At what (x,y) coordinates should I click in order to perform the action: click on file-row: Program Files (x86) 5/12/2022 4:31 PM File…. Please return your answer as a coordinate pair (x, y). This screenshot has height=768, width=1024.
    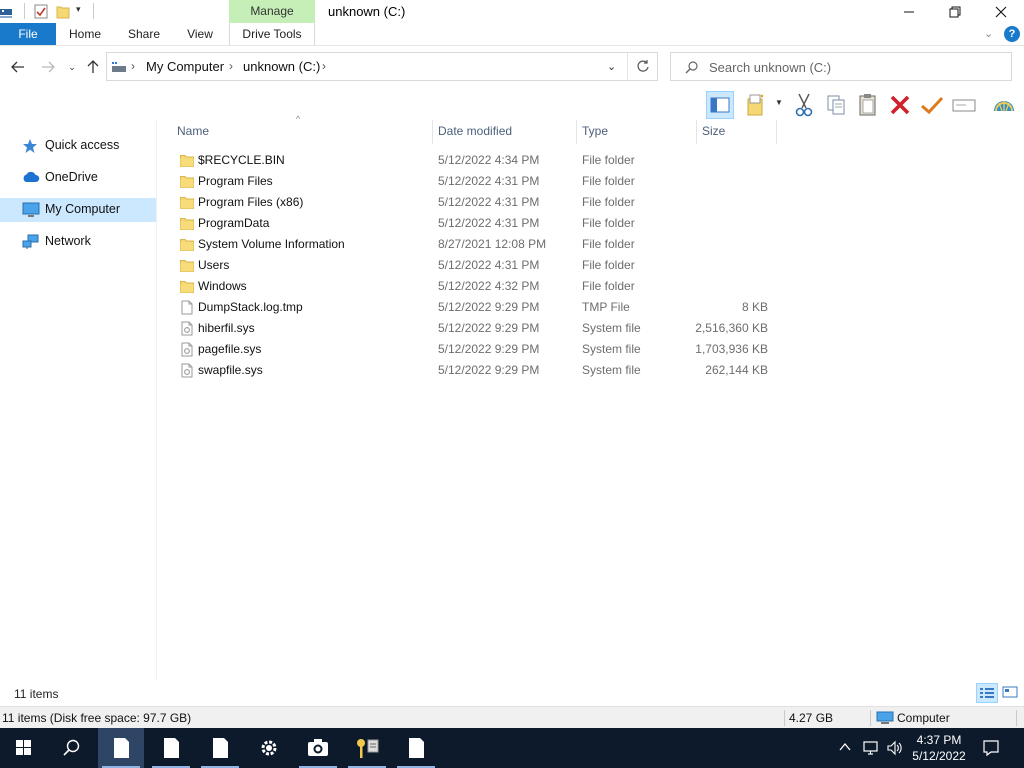
    Looking at the image, I should click on (476, 202).